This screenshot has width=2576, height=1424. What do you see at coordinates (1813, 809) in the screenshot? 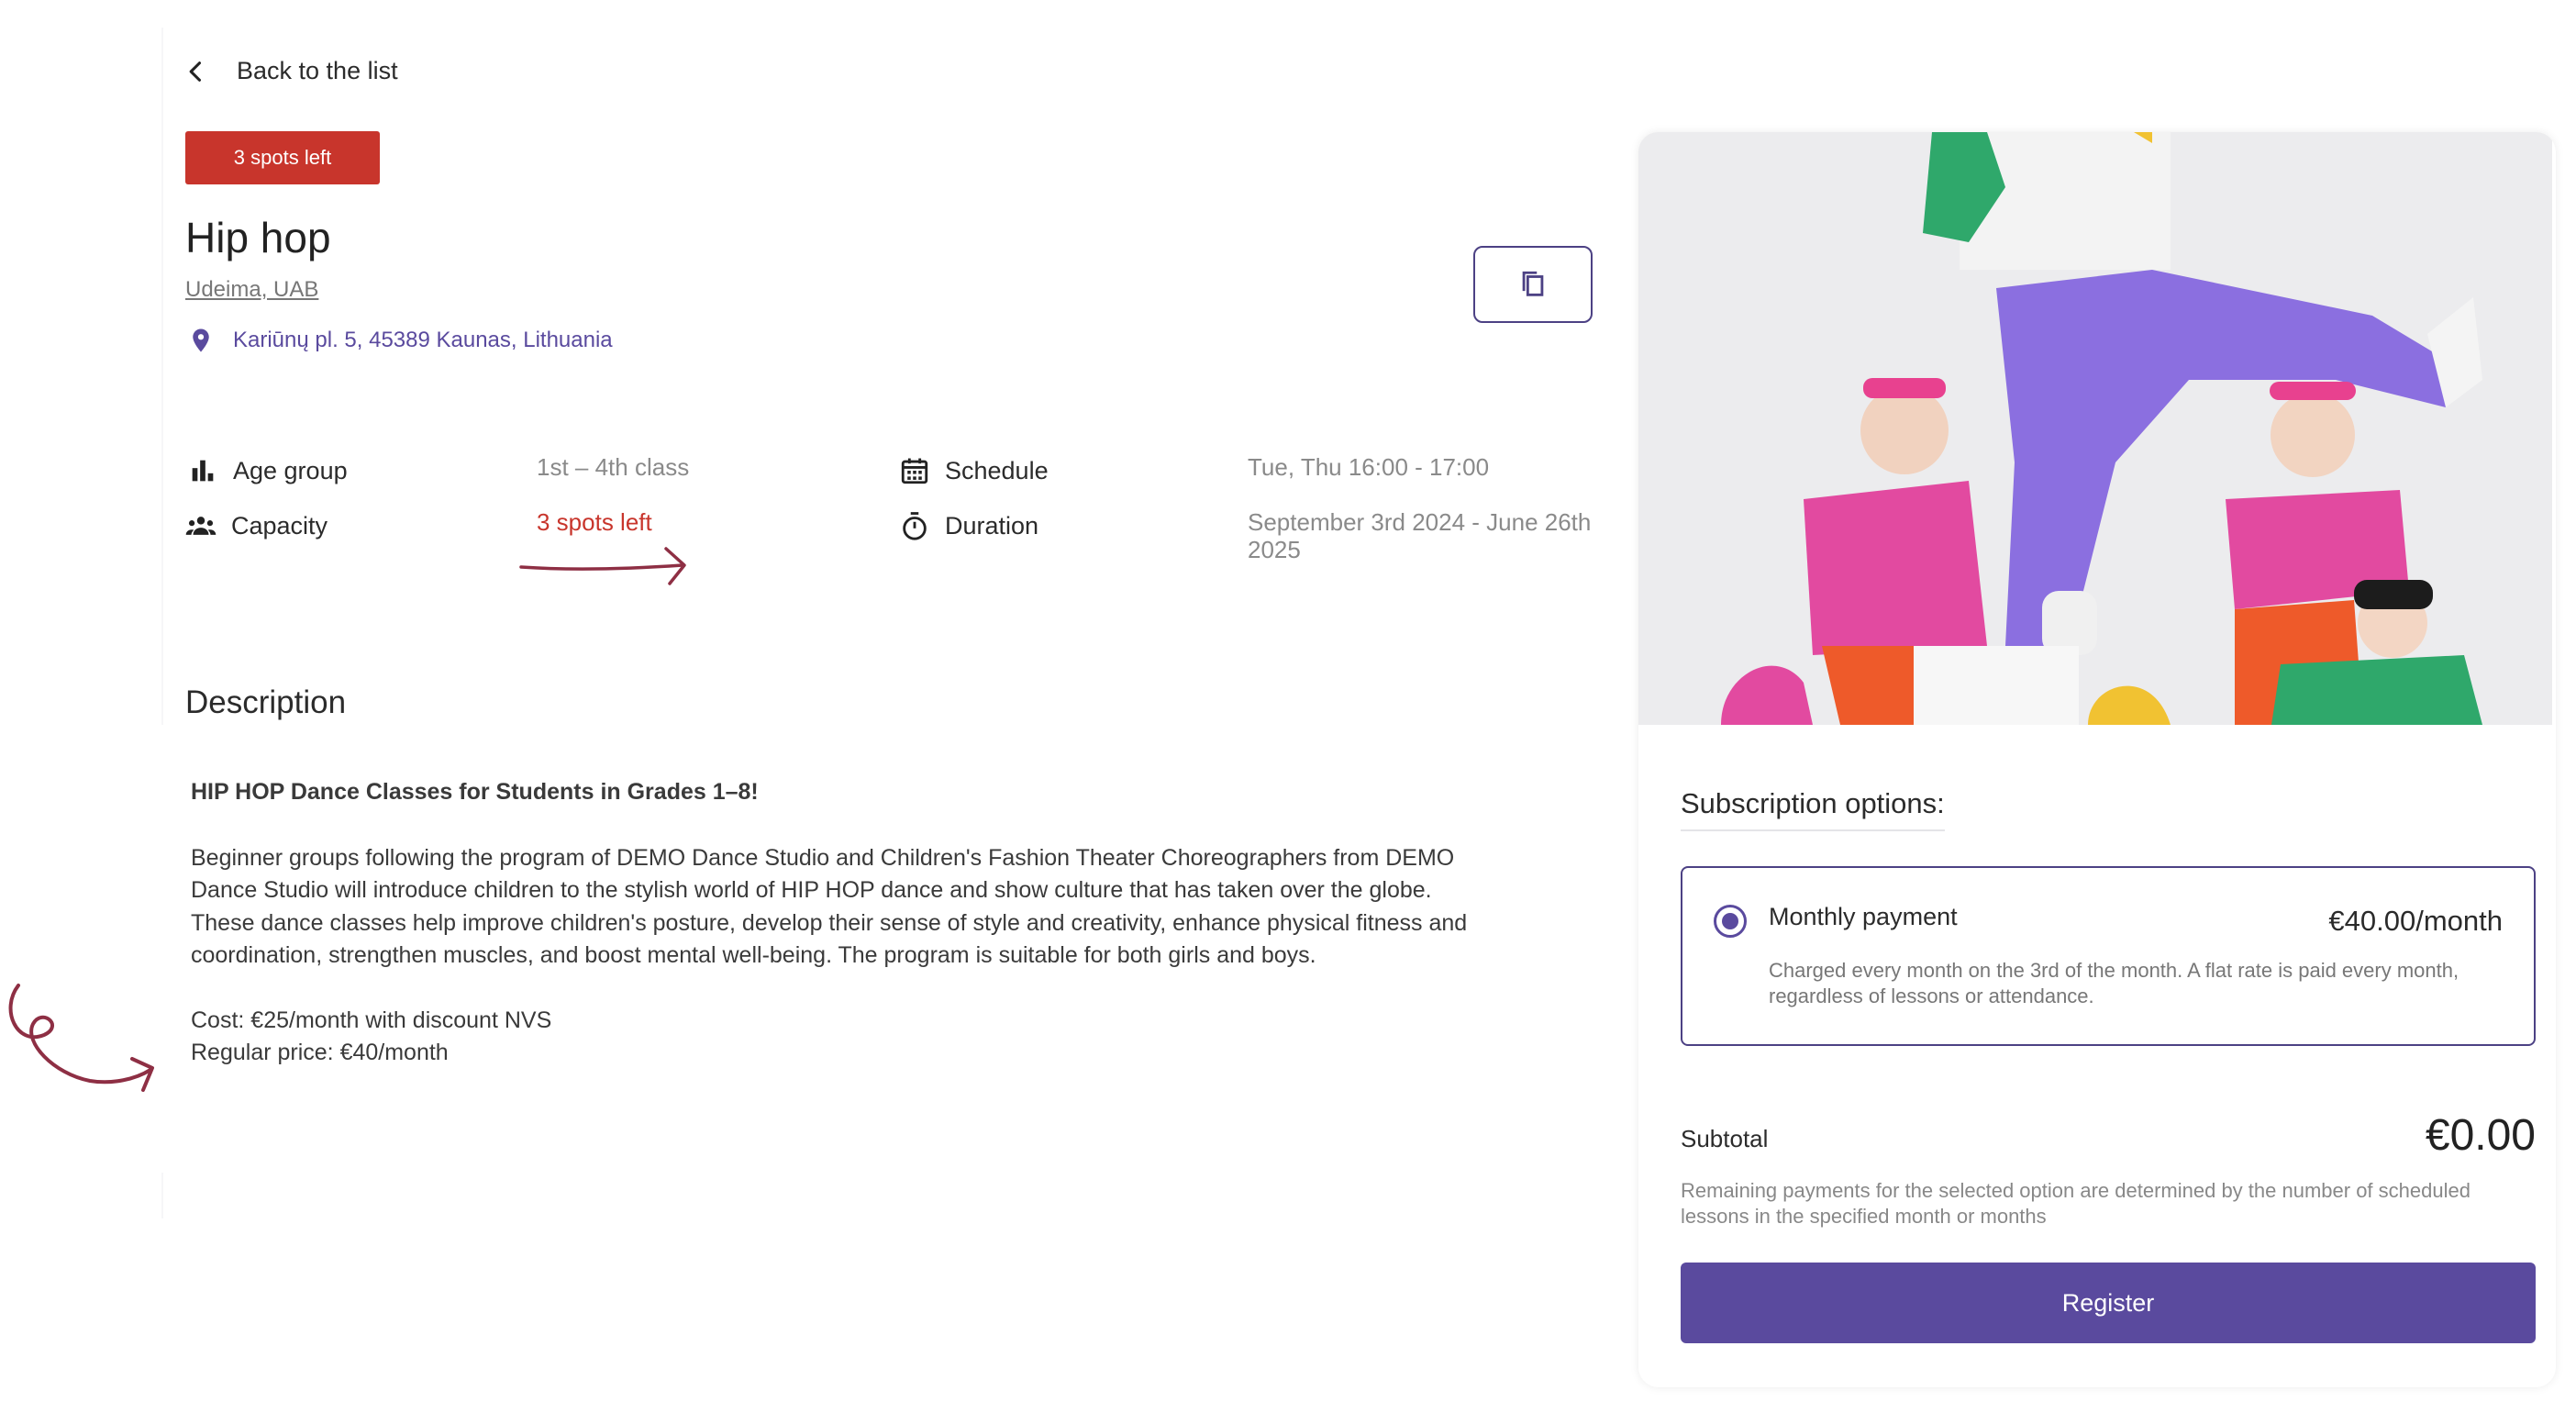
I see `subscription-heading: Subscription options:` at bounding box center [1813, 809].